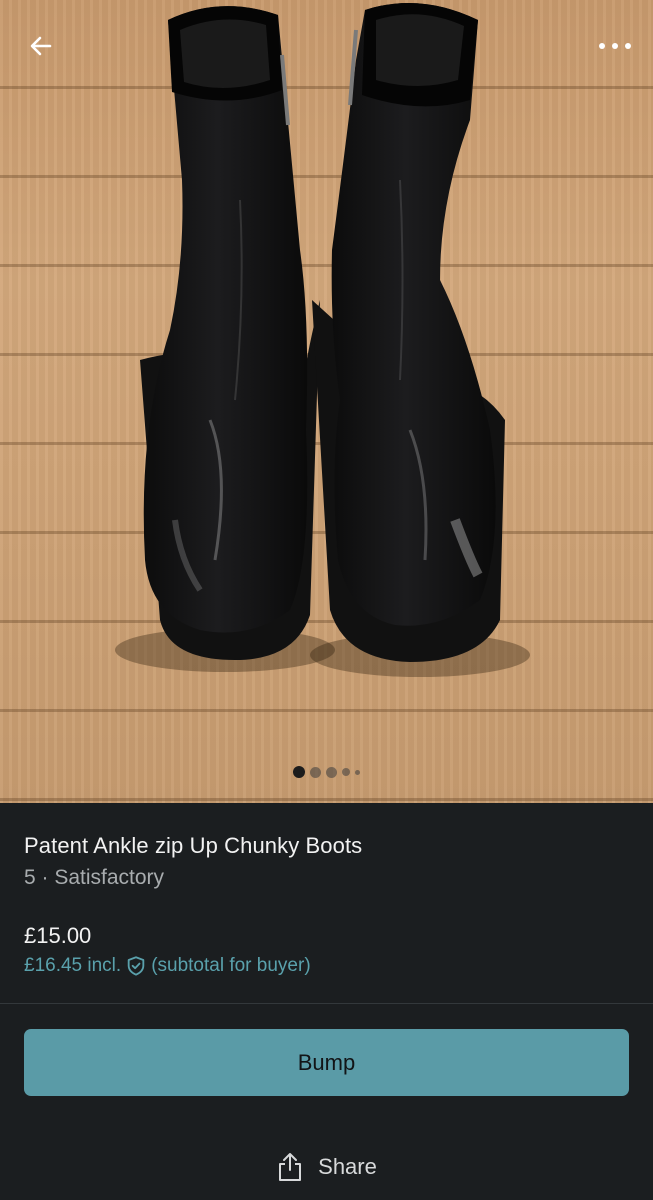 This screenshot has height=1200, width=653. I want to click on buyer-price: £16.45 incl., so click(73, 965).